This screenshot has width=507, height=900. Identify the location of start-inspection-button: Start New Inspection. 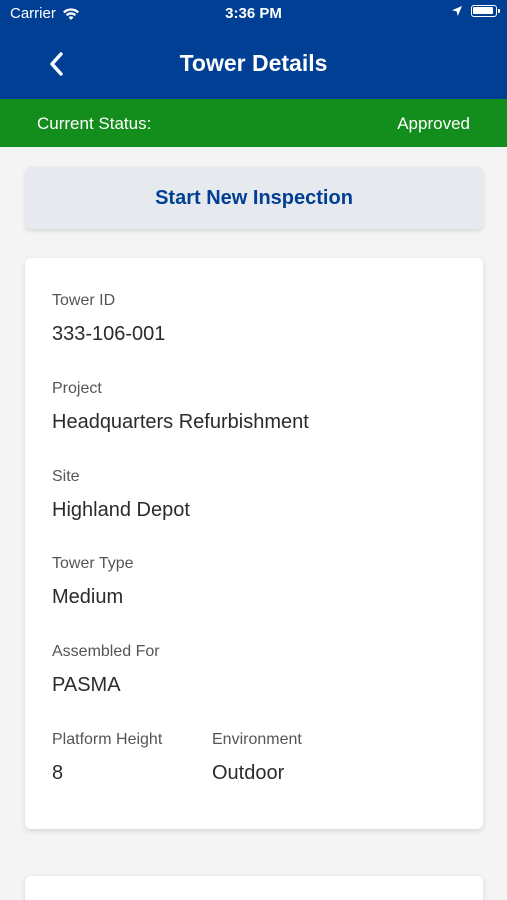
(254, 198).